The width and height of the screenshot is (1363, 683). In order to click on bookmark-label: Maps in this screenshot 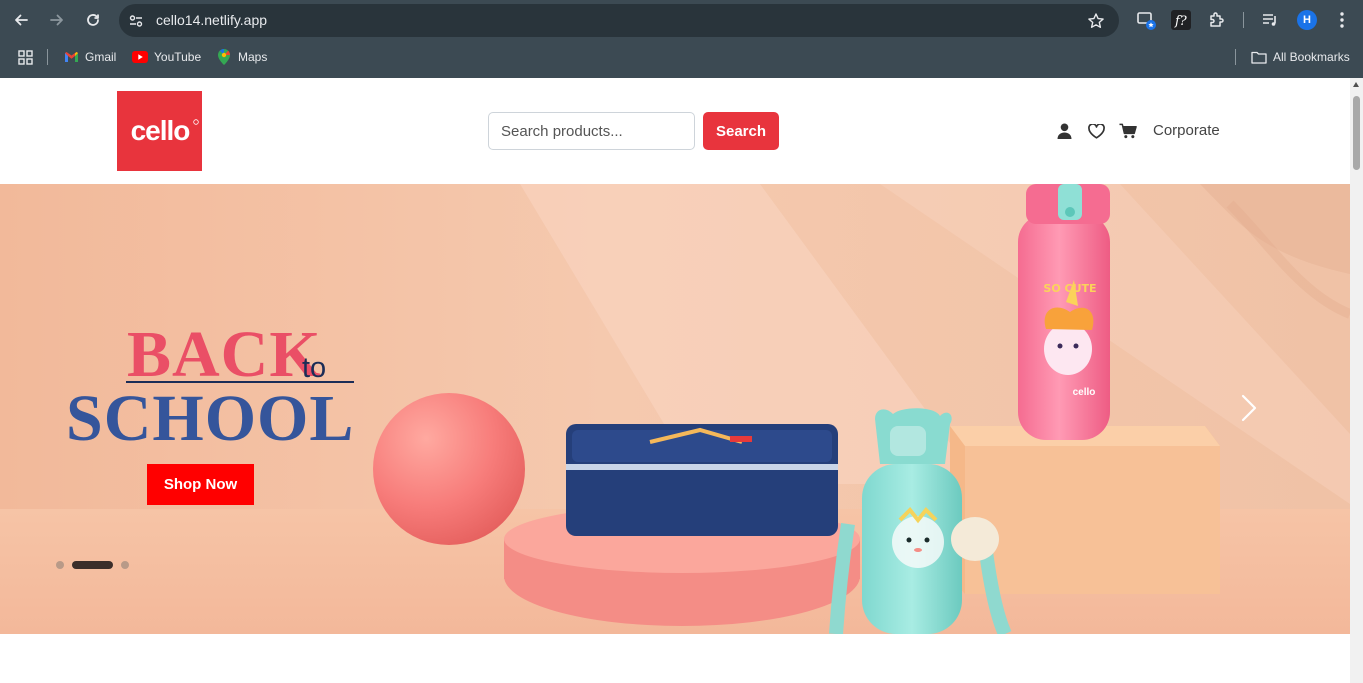, I will do `click(253, 57)`.